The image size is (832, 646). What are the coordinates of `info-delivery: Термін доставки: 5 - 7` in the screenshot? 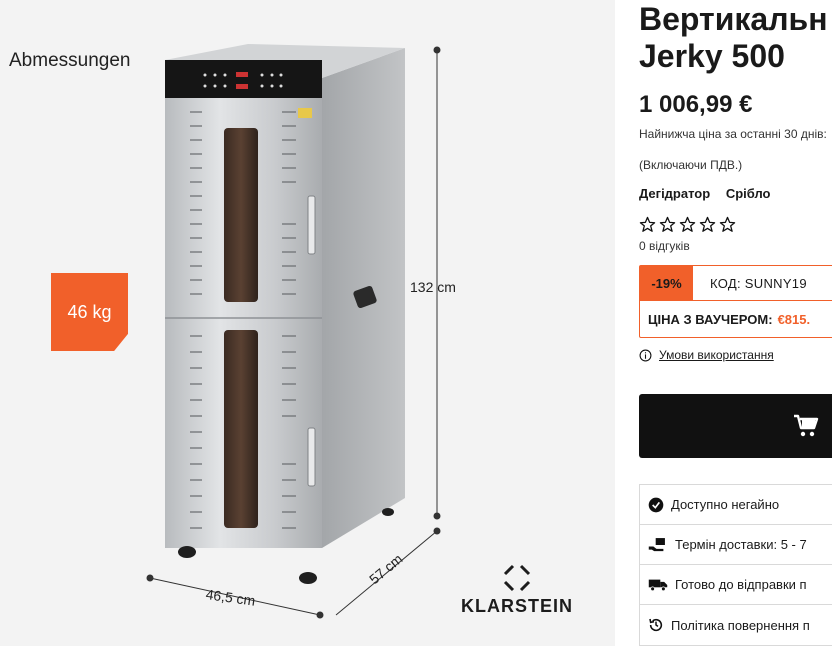 It's located at (736, 545).